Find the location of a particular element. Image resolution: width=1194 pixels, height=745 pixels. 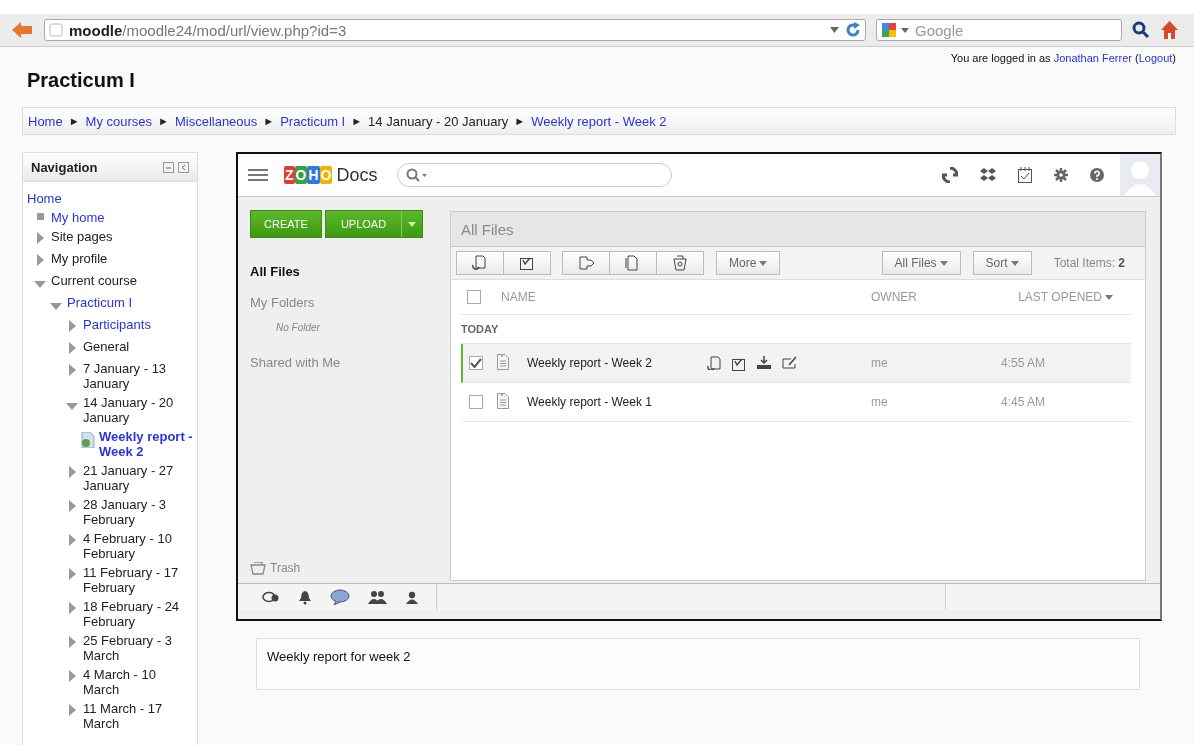

nav-link: Weekly report - Week 2 is located at coordinates (146, 444).